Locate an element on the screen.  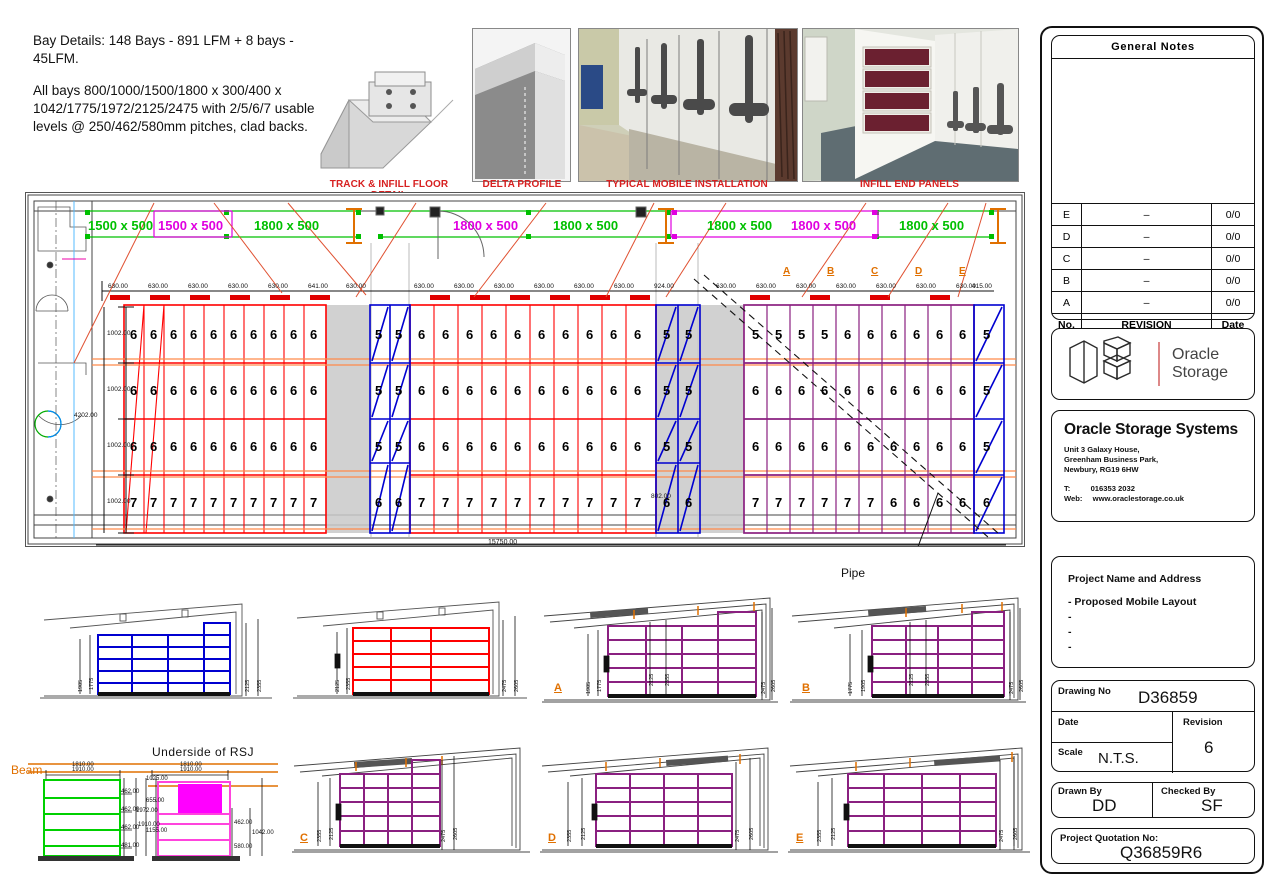
elevation-view-b: B 1775 1905 2125 2355 2475 2605 is located at coordinates (910, 651).